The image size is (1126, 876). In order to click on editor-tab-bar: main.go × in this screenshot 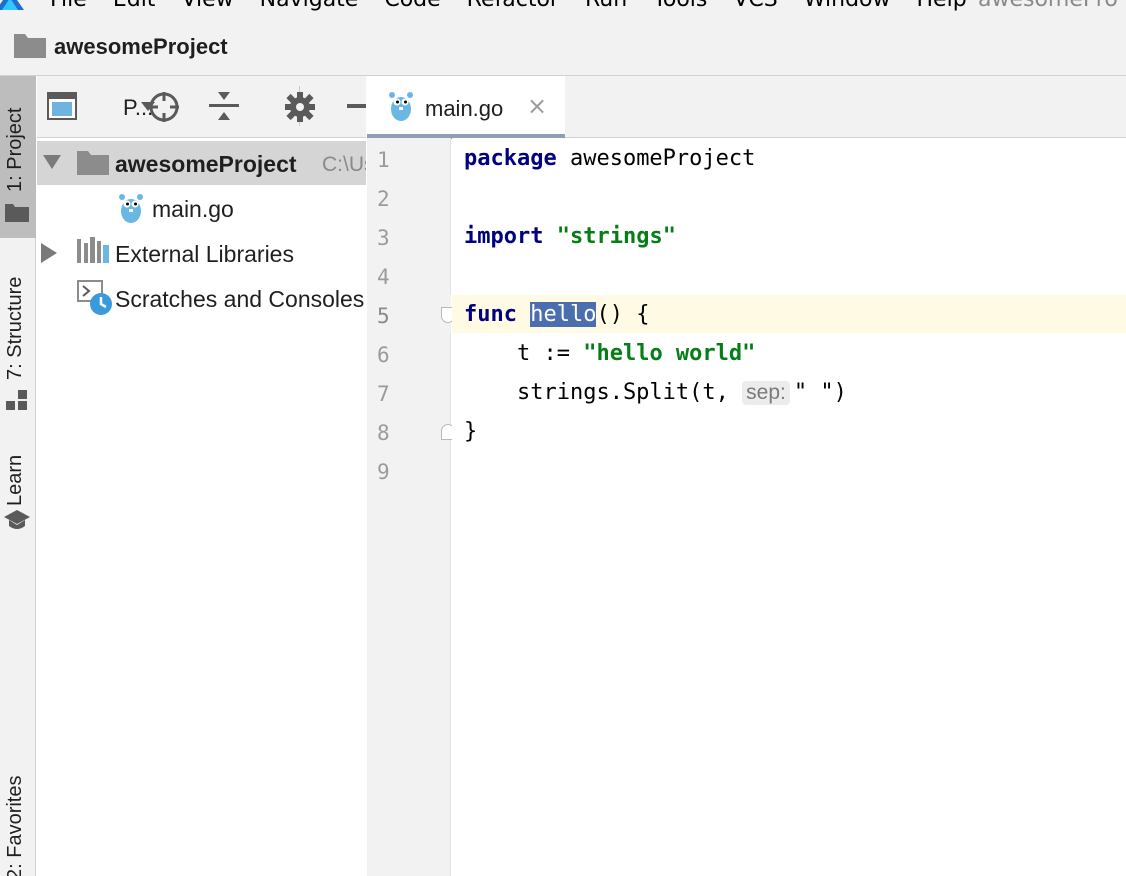, I will do `click(746, 107)`.